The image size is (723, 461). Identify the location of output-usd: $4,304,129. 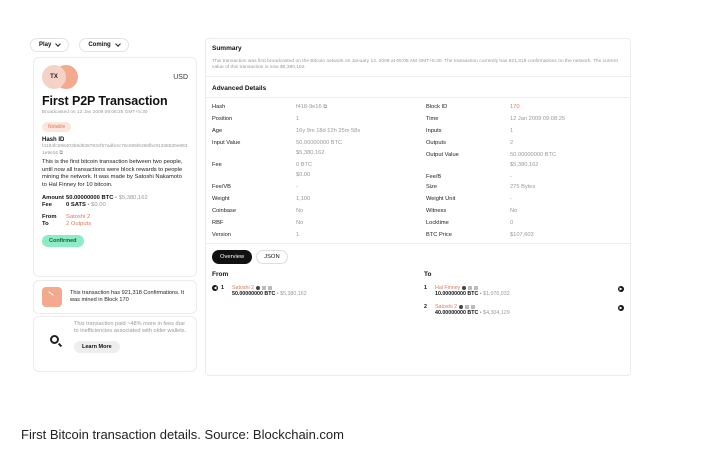
(496, 313).